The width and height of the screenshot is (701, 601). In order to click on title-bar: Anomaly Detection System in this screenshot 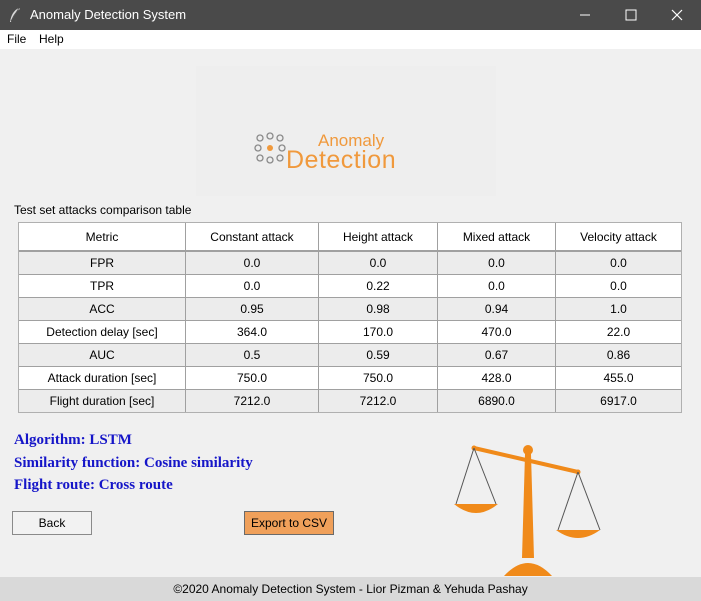, I will do `click(350, 15)`.